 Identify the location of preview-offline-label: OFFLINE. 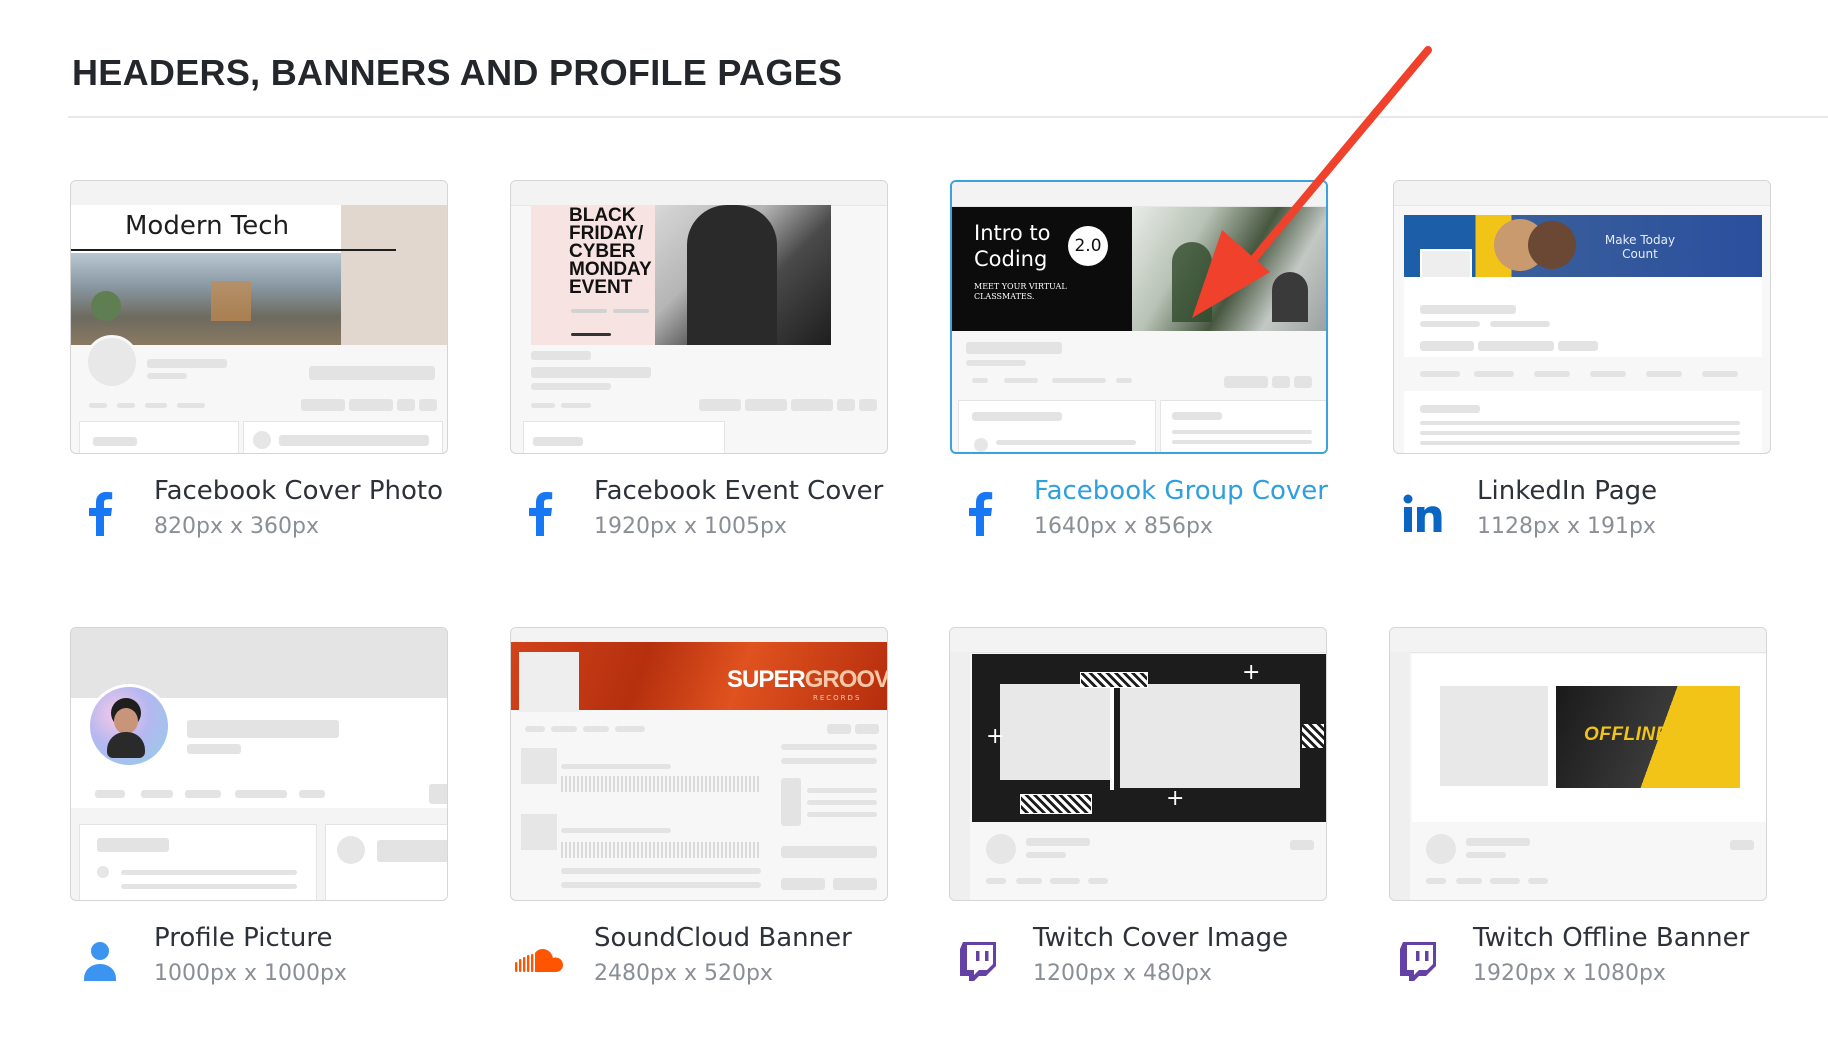
(1626, 734).